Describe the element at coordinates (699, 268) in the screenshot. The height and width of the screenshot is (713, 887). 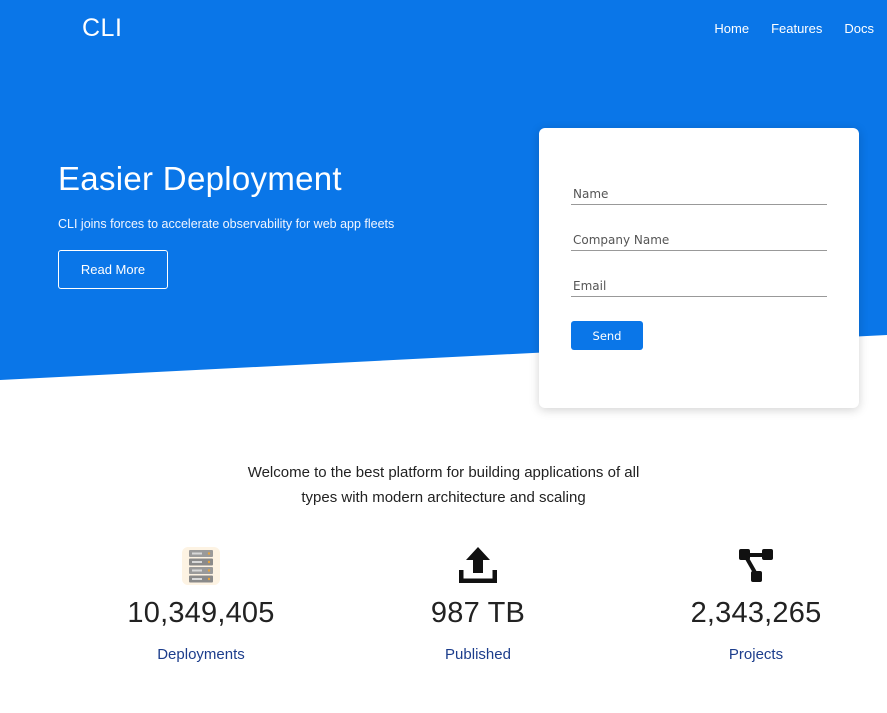
I see `contact-form-card: Send` at that location.